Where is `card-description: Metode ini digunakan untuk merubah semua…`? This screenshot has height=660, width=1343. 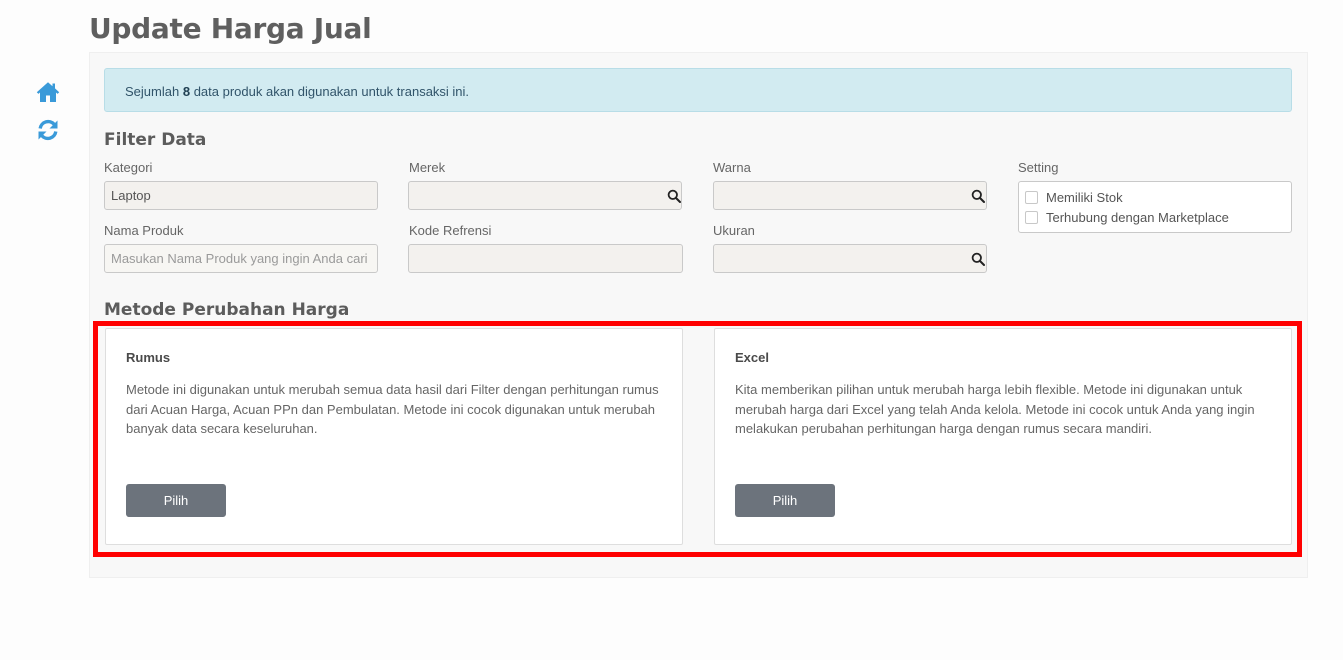
card-description: Metode ini digunakan untuk merubah semua… is located at coordinates (392, 409).